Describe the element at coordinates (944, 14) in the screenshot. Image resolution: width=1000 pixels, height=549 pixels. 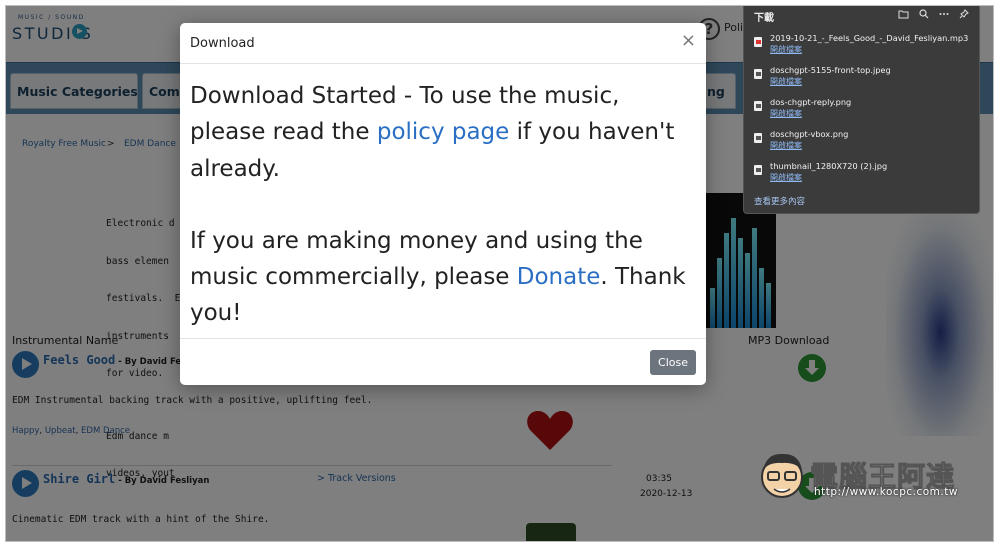
I see `more-icon` at that location.